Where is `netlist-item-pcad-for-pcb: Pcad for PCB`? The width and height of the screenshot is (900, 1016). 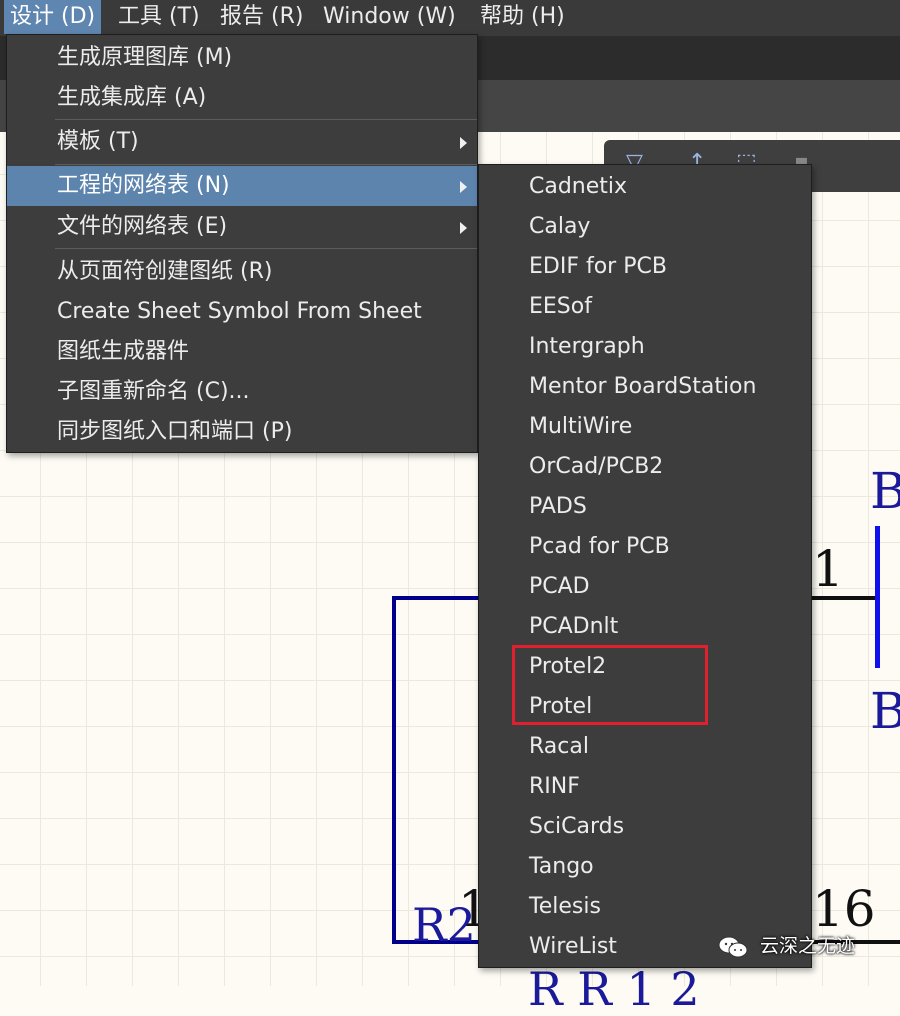
netlist-item-pcad-for-pcb: Pcad for PCB is located at coordinates (645, 547).